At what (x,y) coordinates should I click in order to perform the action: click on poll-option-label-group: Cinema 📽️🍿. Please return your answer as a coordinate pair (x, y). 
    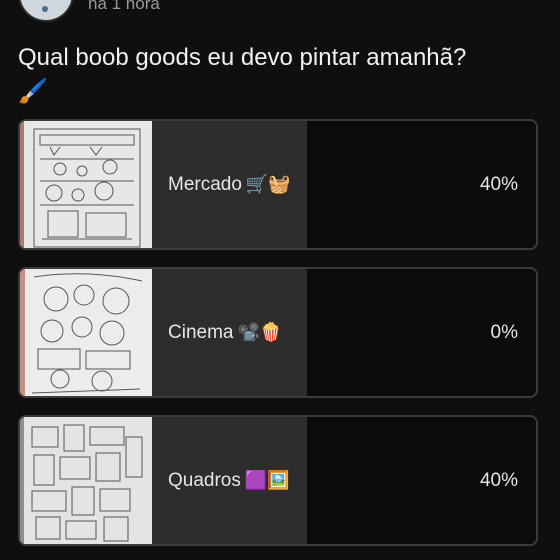
    Looking at the image, I should click on (225, 332).